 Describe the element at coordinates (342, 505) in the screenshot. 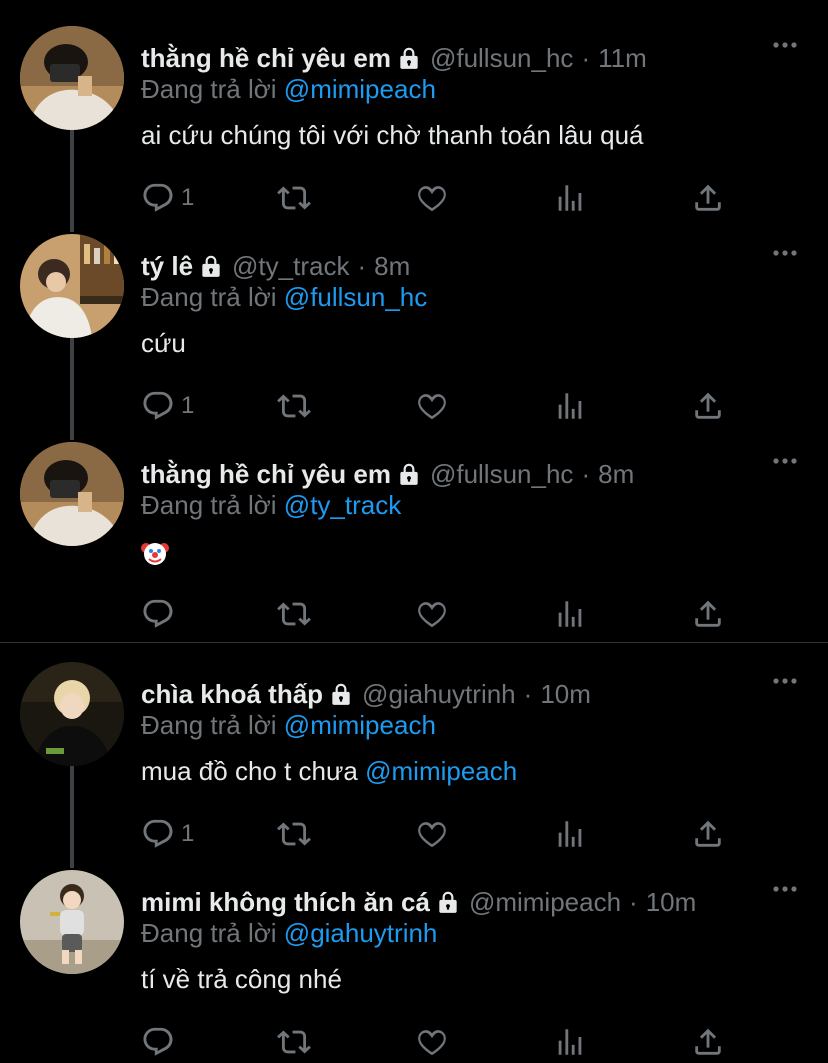

I see `replying-to-mention: @ty_track` at that location.